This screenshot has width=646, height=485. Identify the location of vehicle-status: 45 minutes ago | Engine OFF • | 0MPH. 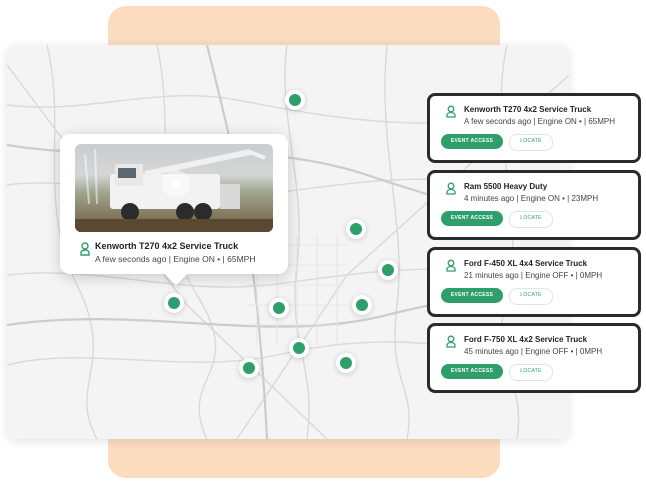
(533, 351).